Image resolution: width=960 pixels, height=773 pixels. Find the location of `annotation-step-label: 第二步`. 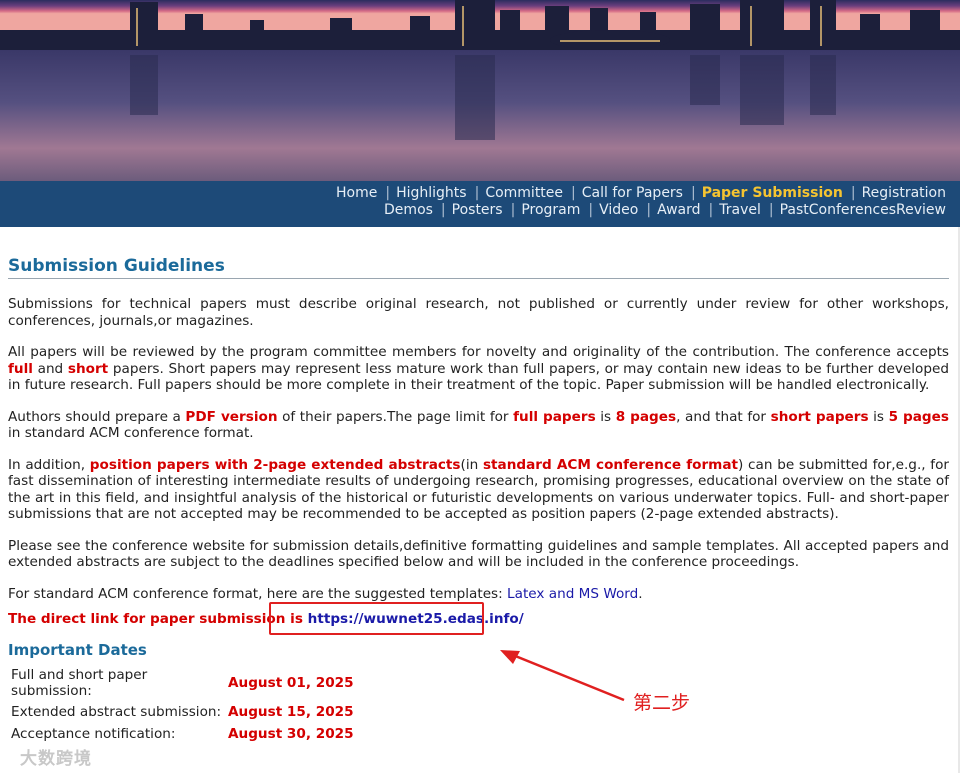

annotation-step-label: 第二步 is located at coordinates (662, 703).